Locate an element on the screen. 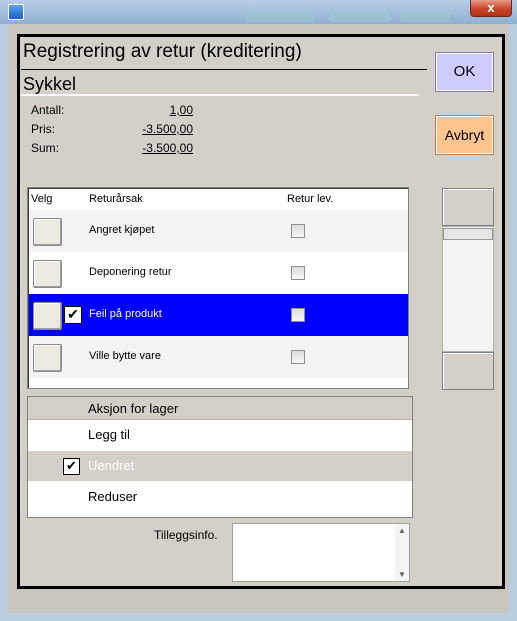 The image size is (517, 621). column-header-select: Velg is located at coordinates (42, 199).